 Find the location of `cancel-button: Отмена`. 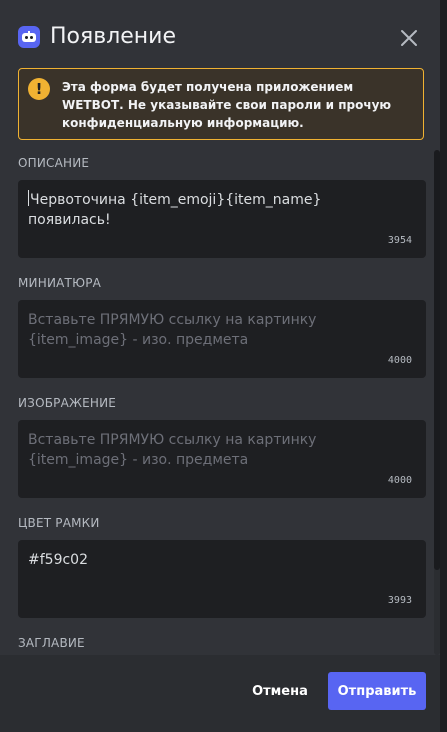

cancel-button: Отмена is located at coordinates (280, 691).